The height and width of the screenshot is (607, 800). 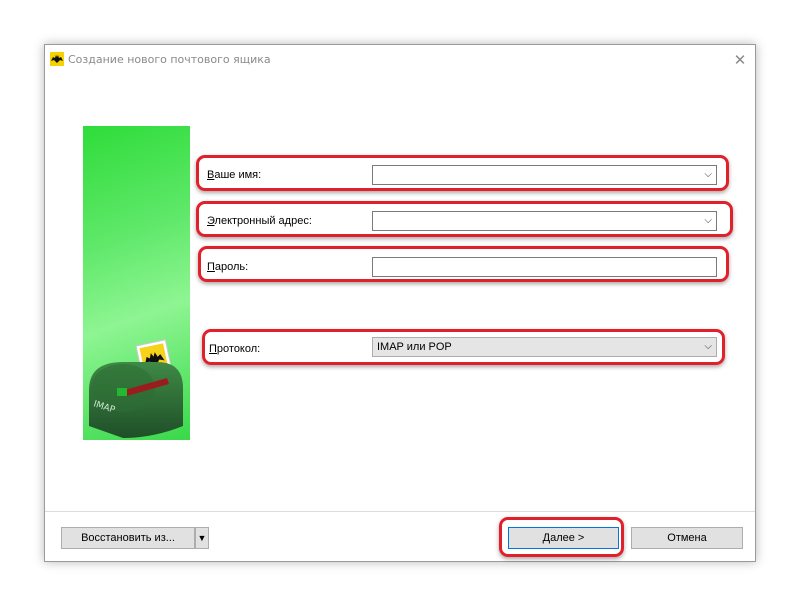 What do you see at coordinates (563, 538) in the screenshot?
I see `next-button: Далее >` at bounding box center [563, 538].